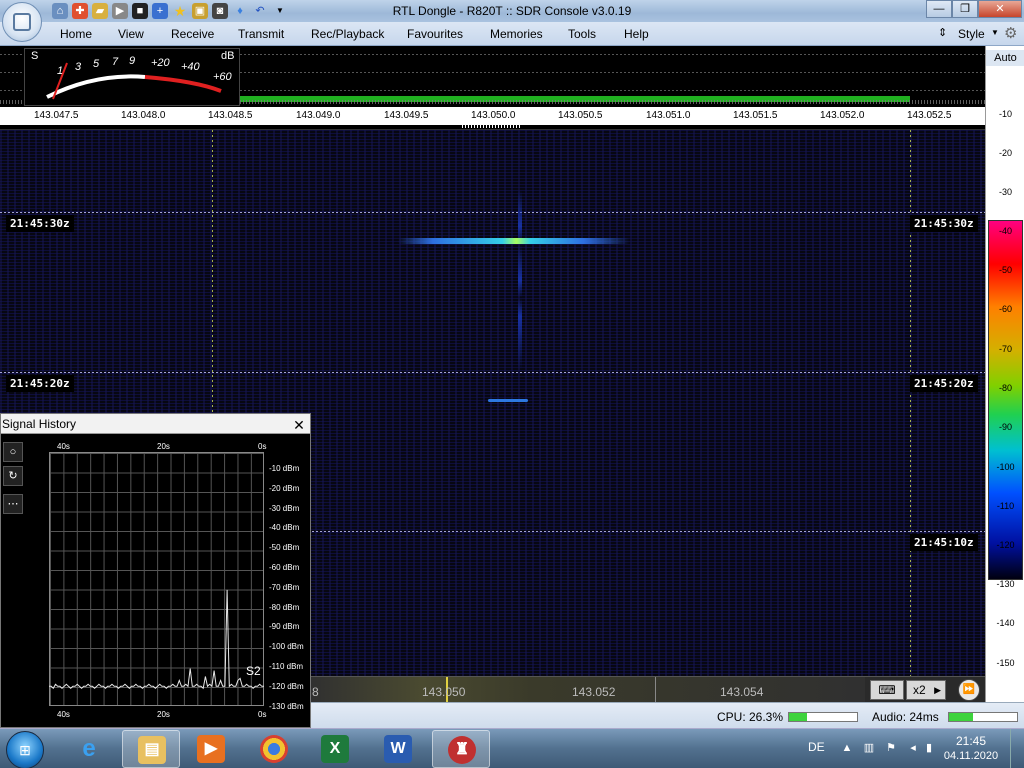  I want to click on record-toggle-button: ○, so click(13, 452).